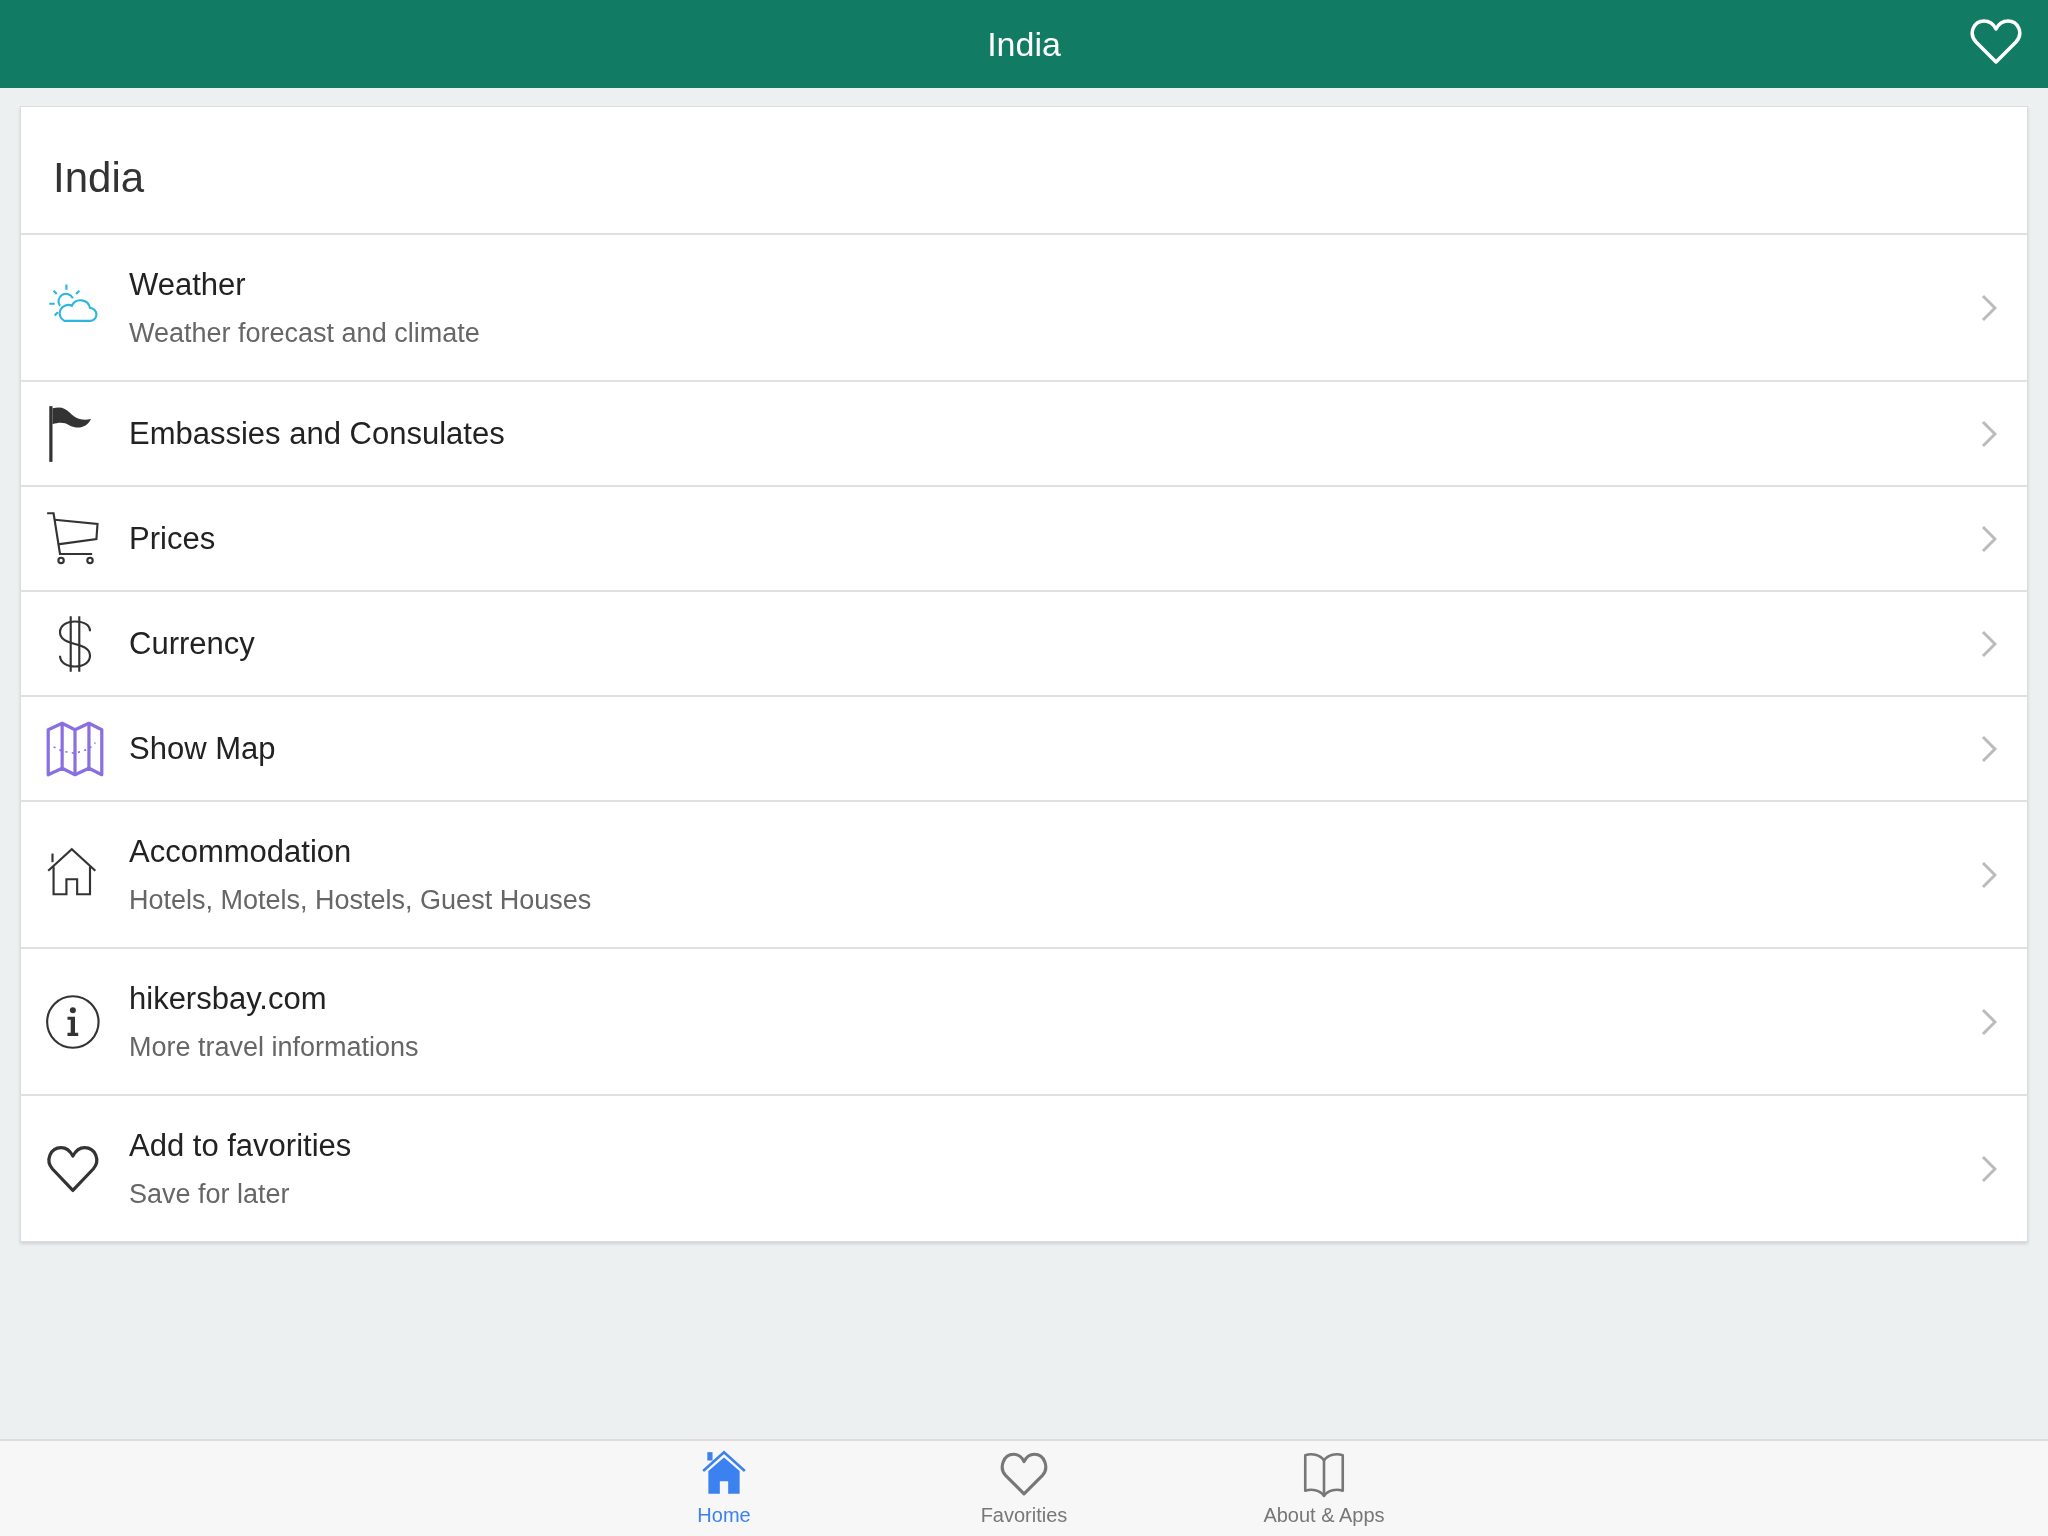 Image resolution: width=2048 pixels, height=1536 pixels. I want to click on menu-item: Show Map, so click(1024, 748).